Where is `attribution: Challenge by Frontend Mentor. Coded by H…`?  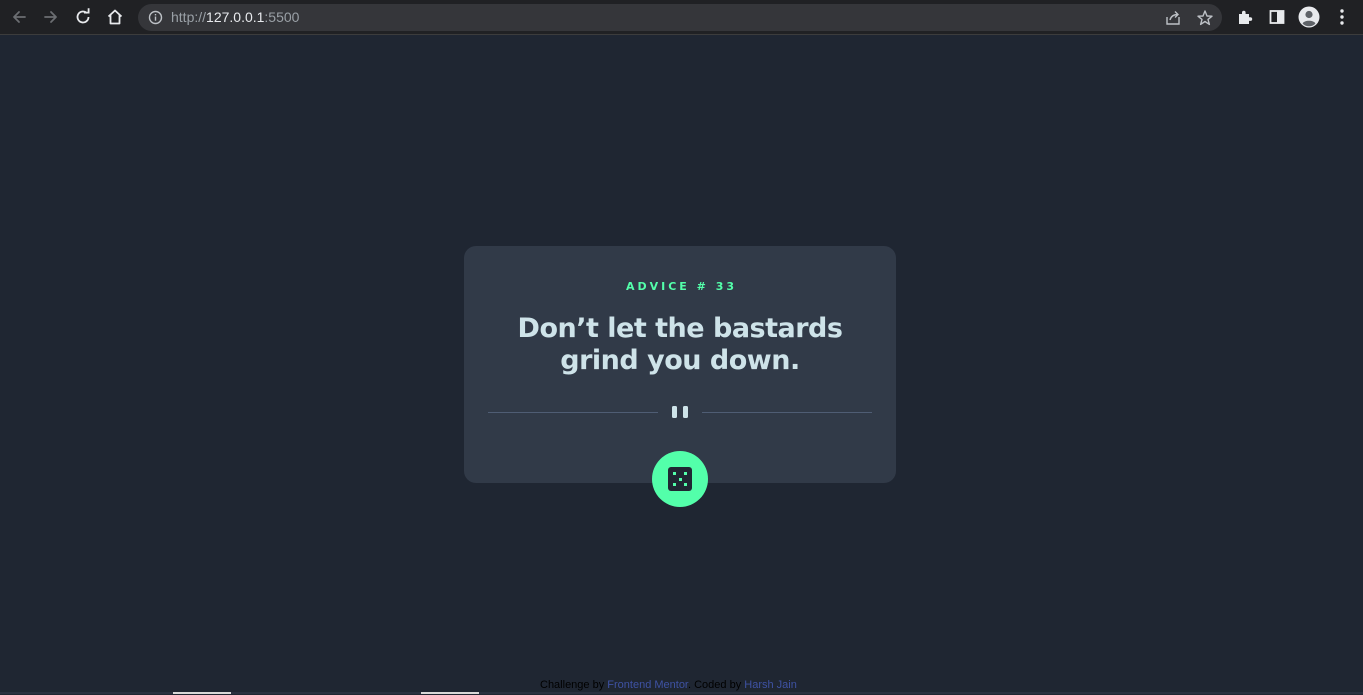 attribution: Challenge by Frontend Mentor. Coded by H… is located at coordinates (668, 685).